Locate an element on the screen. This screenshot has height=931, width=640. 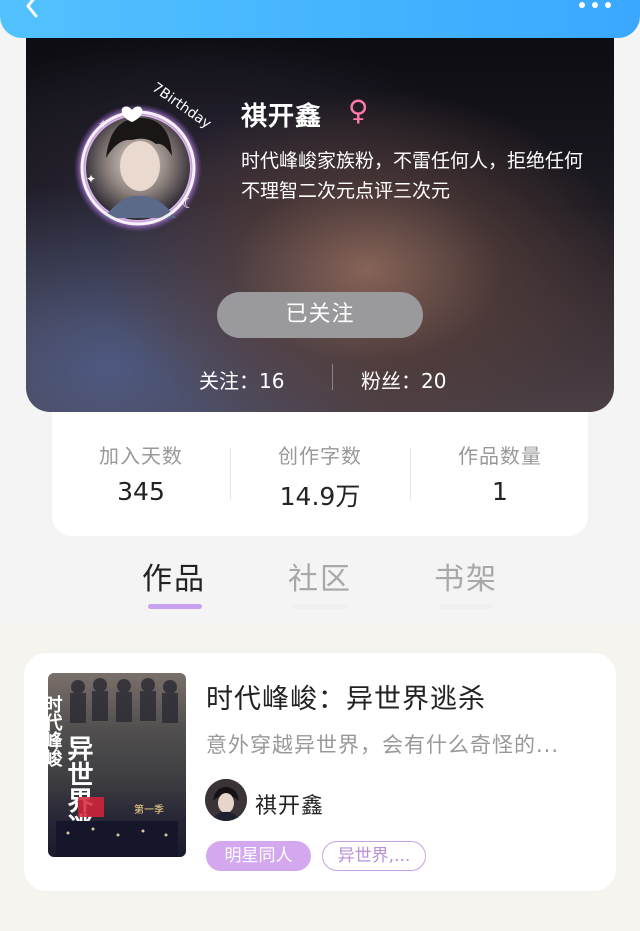
stat-join-days: 加入天数 345 is located at coordinates (141, 473).